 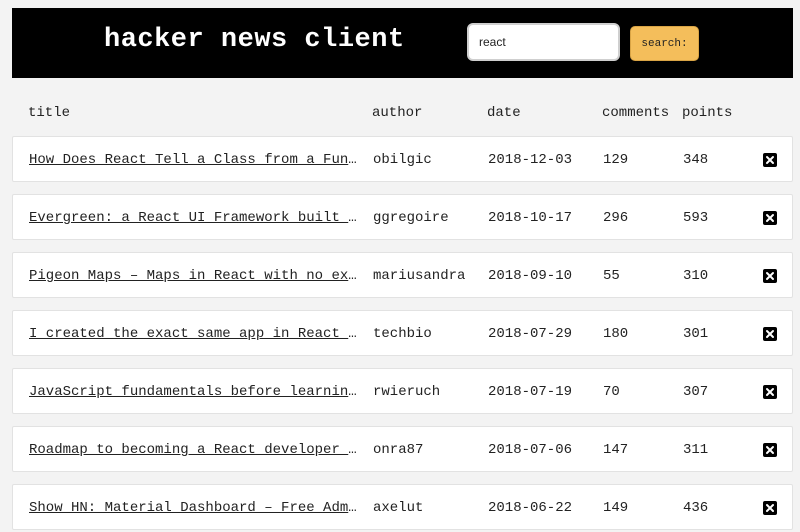 I want to click on story-comments: 70, so click(x=611, y=392).